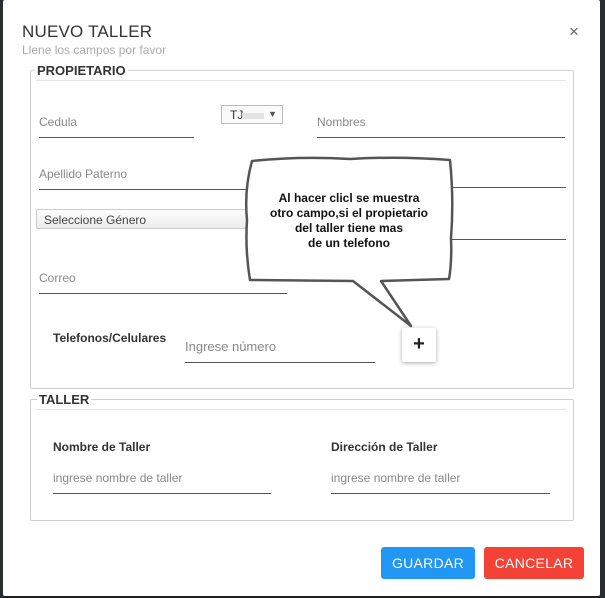 This screenshot has height=598, width=605. Describe the element at coordinates (419, 345) in the screenshot. I see `add-phone-button: +` at that location.